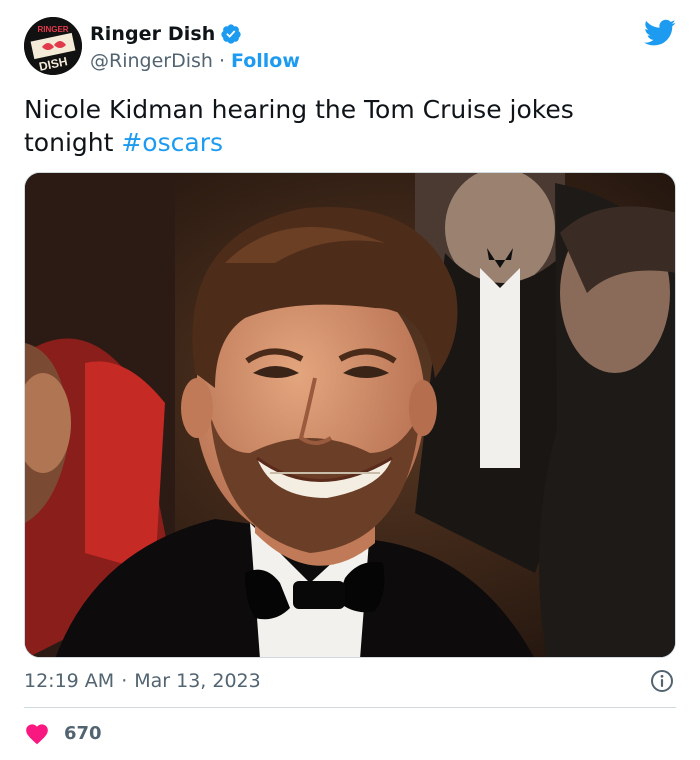  Describe the element at coordinates (152, 34) in the screenshot. I see `display-name: Ringer Dish` at that location.